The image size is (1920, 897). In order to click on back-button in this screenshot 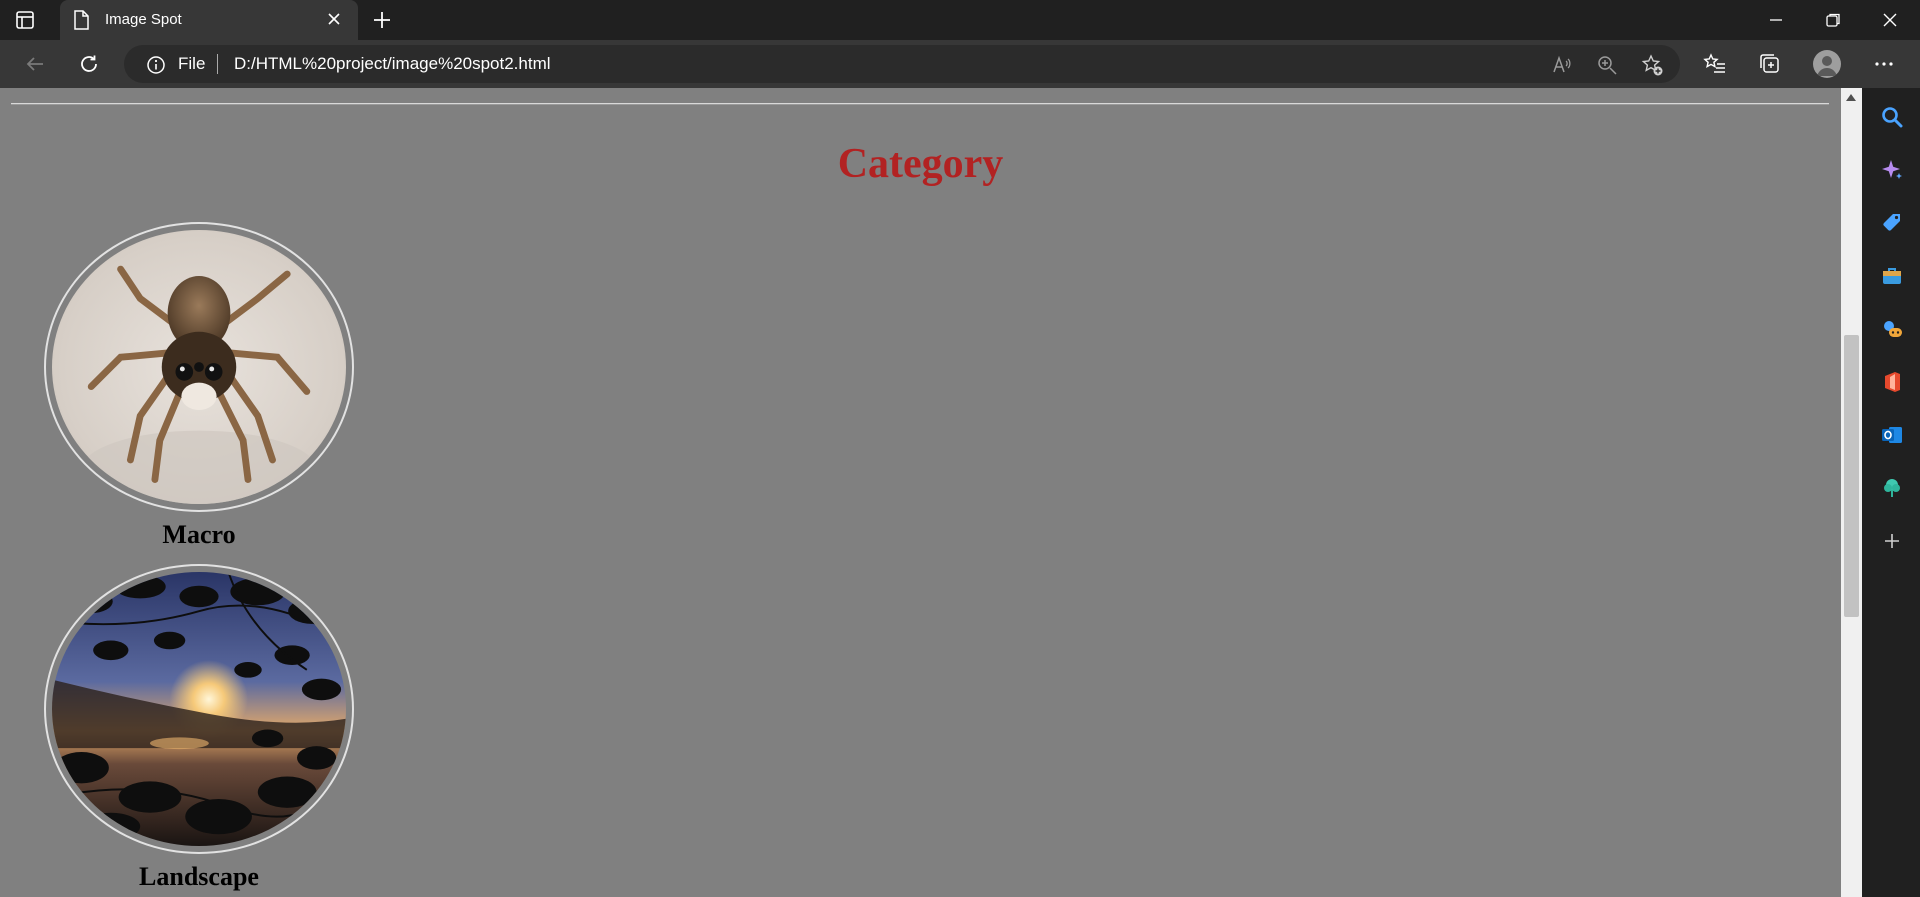, I will do `click(35, 64)`.